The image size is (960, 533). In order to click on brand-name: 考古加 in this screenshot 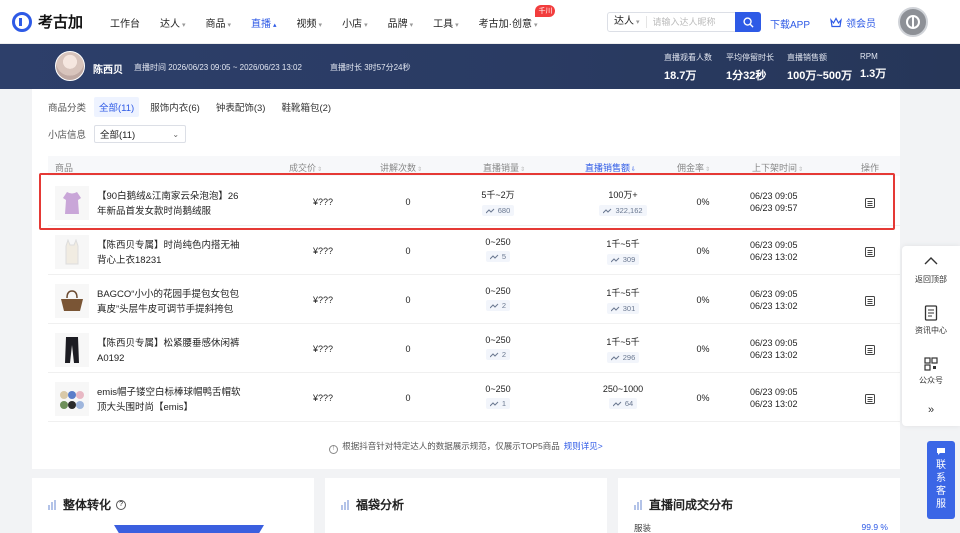, I will do `click(61, 22)`.